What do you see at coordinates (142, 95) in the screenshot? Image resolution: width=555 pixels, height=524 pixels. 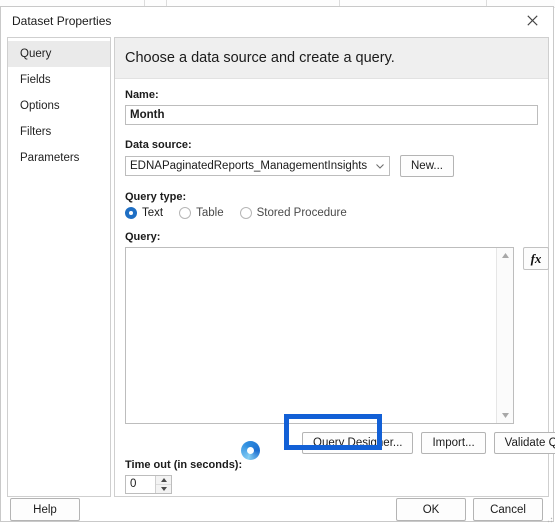 I see `name-label: Name:` at bounding box center [142, 95].